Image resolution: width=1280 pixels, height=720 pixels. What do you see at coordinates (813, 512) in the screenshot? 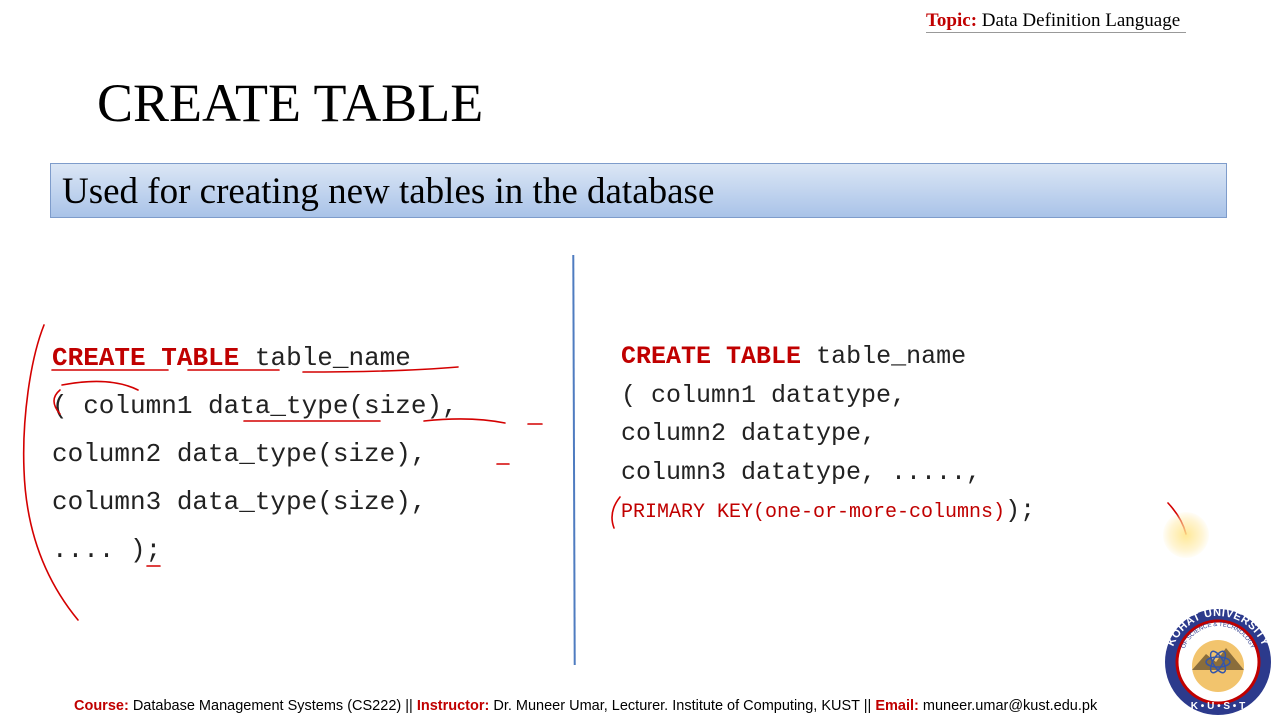
I see `primary-key-clause: PRIMARY KEY(one-or-more-columns)` at bounding box center [813, 512].